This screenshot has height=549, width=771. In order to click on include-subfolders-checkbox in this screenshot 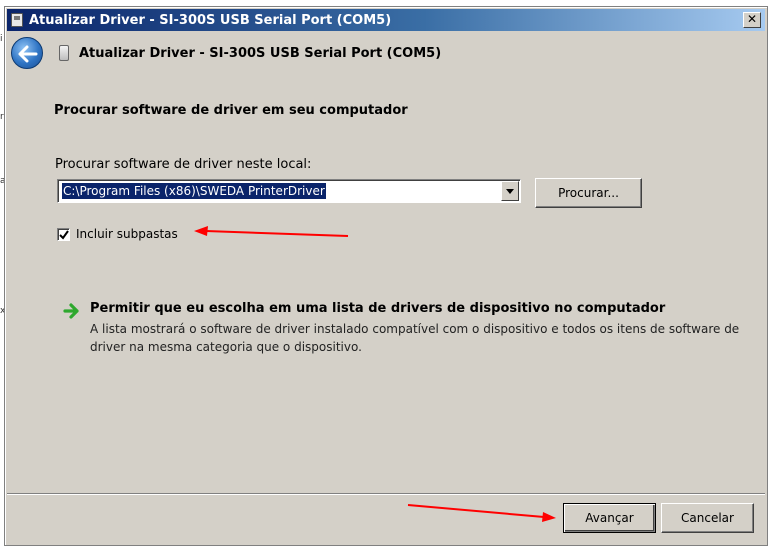, I will do `click(63, 234)`.